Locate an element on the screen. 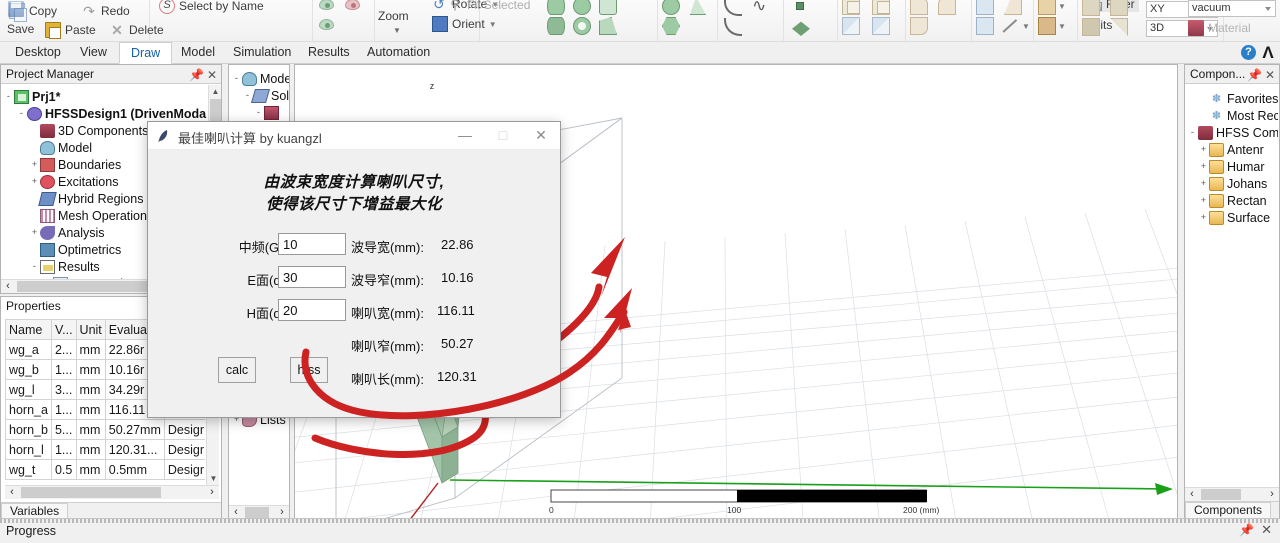 The height and width of the screenshot is (543, 1280). polyline-icon is located at coordinates (697, 7).